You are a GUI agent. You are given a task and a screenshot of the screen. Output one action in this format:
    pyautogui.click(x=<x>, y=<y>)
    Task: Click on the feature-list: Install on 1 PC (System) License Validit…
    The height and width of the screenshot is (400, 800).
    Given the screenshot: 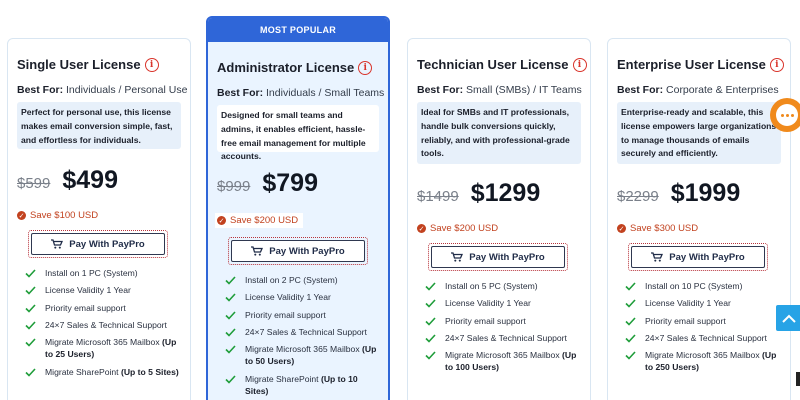 What is the action you would take?
    pyautogui.click(x=99, y=322)
    